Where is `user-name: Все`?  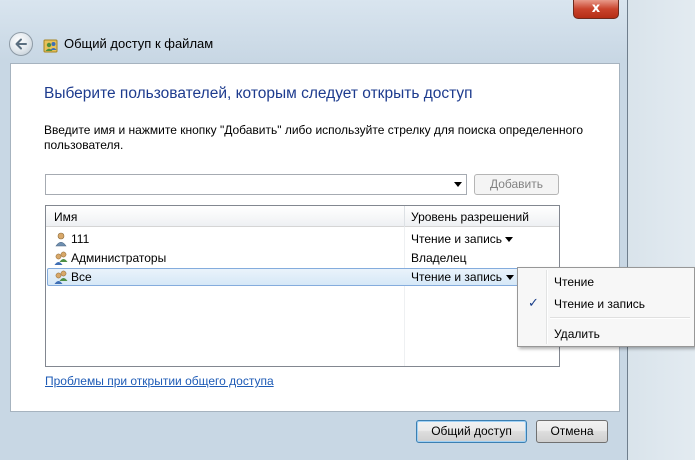 user-name: Все is located at coordinates (81, 277).